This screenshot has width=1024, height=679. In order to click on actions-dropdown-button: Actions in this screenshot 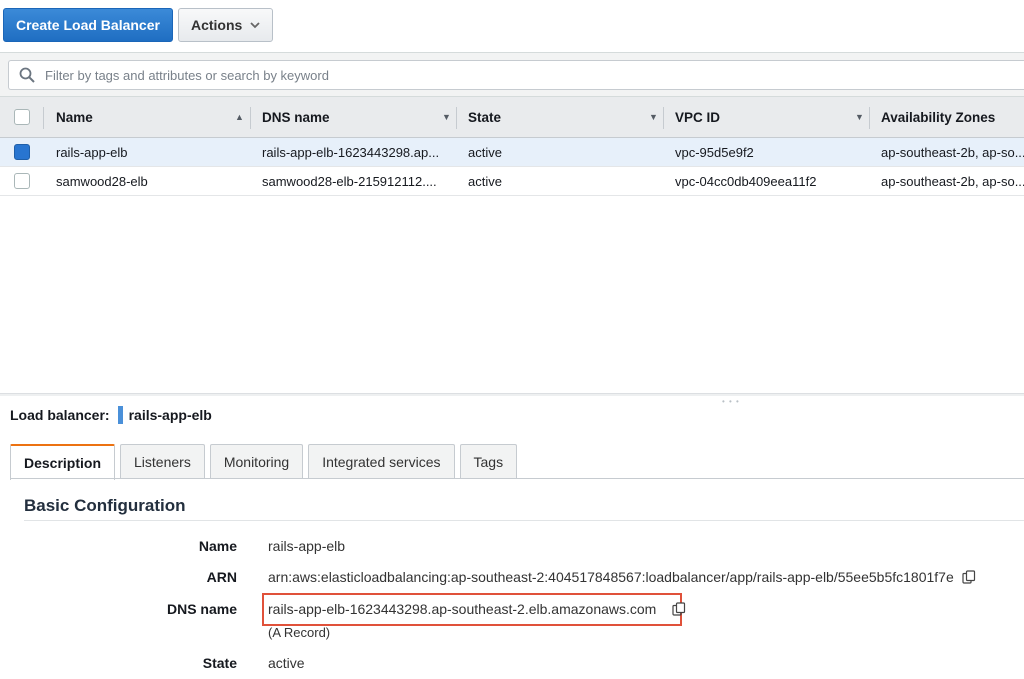, I will do `click(225, 25)`.